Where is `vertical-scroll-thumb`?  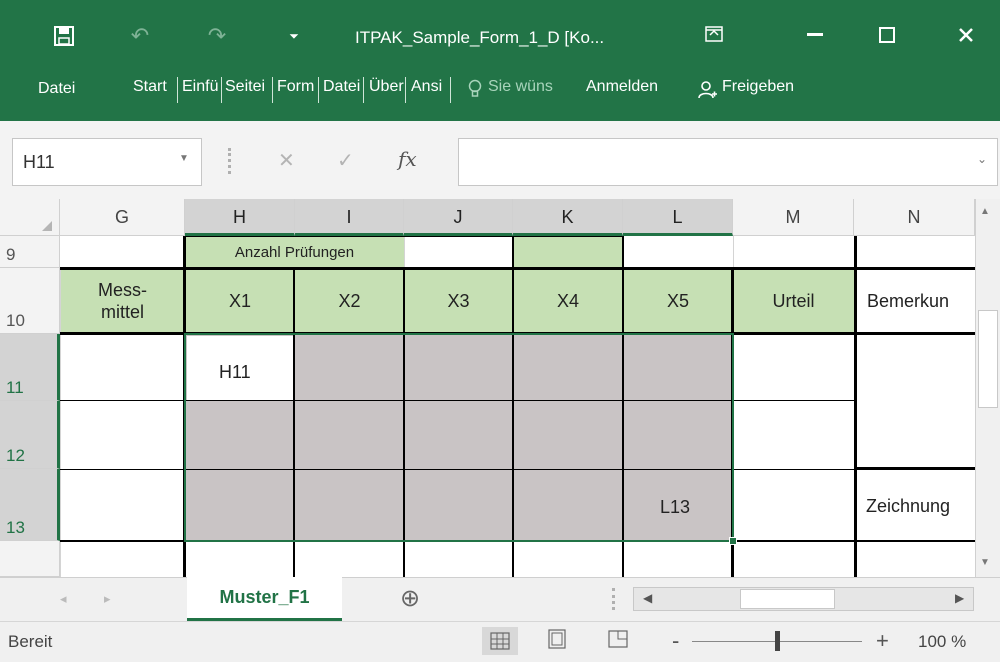 vertical-scroll-thumb is located at coordinates (988, 359).